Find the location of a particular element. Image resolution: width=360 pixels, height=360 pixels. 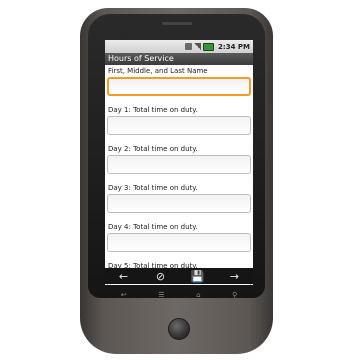

day2-field is located at coordinates (179, 164).